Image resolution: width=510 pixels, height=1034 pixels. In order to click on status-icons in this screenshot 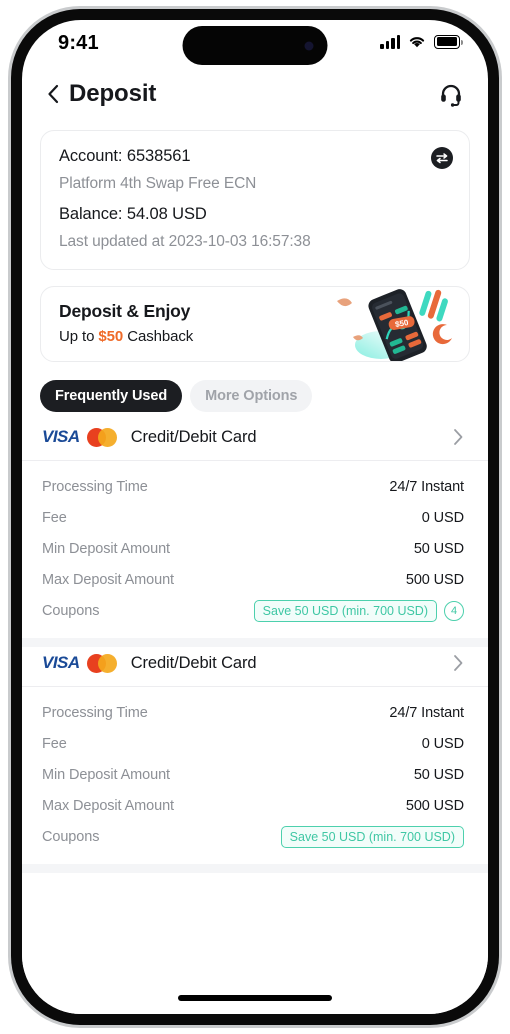, I will do `click(421, 41)`.